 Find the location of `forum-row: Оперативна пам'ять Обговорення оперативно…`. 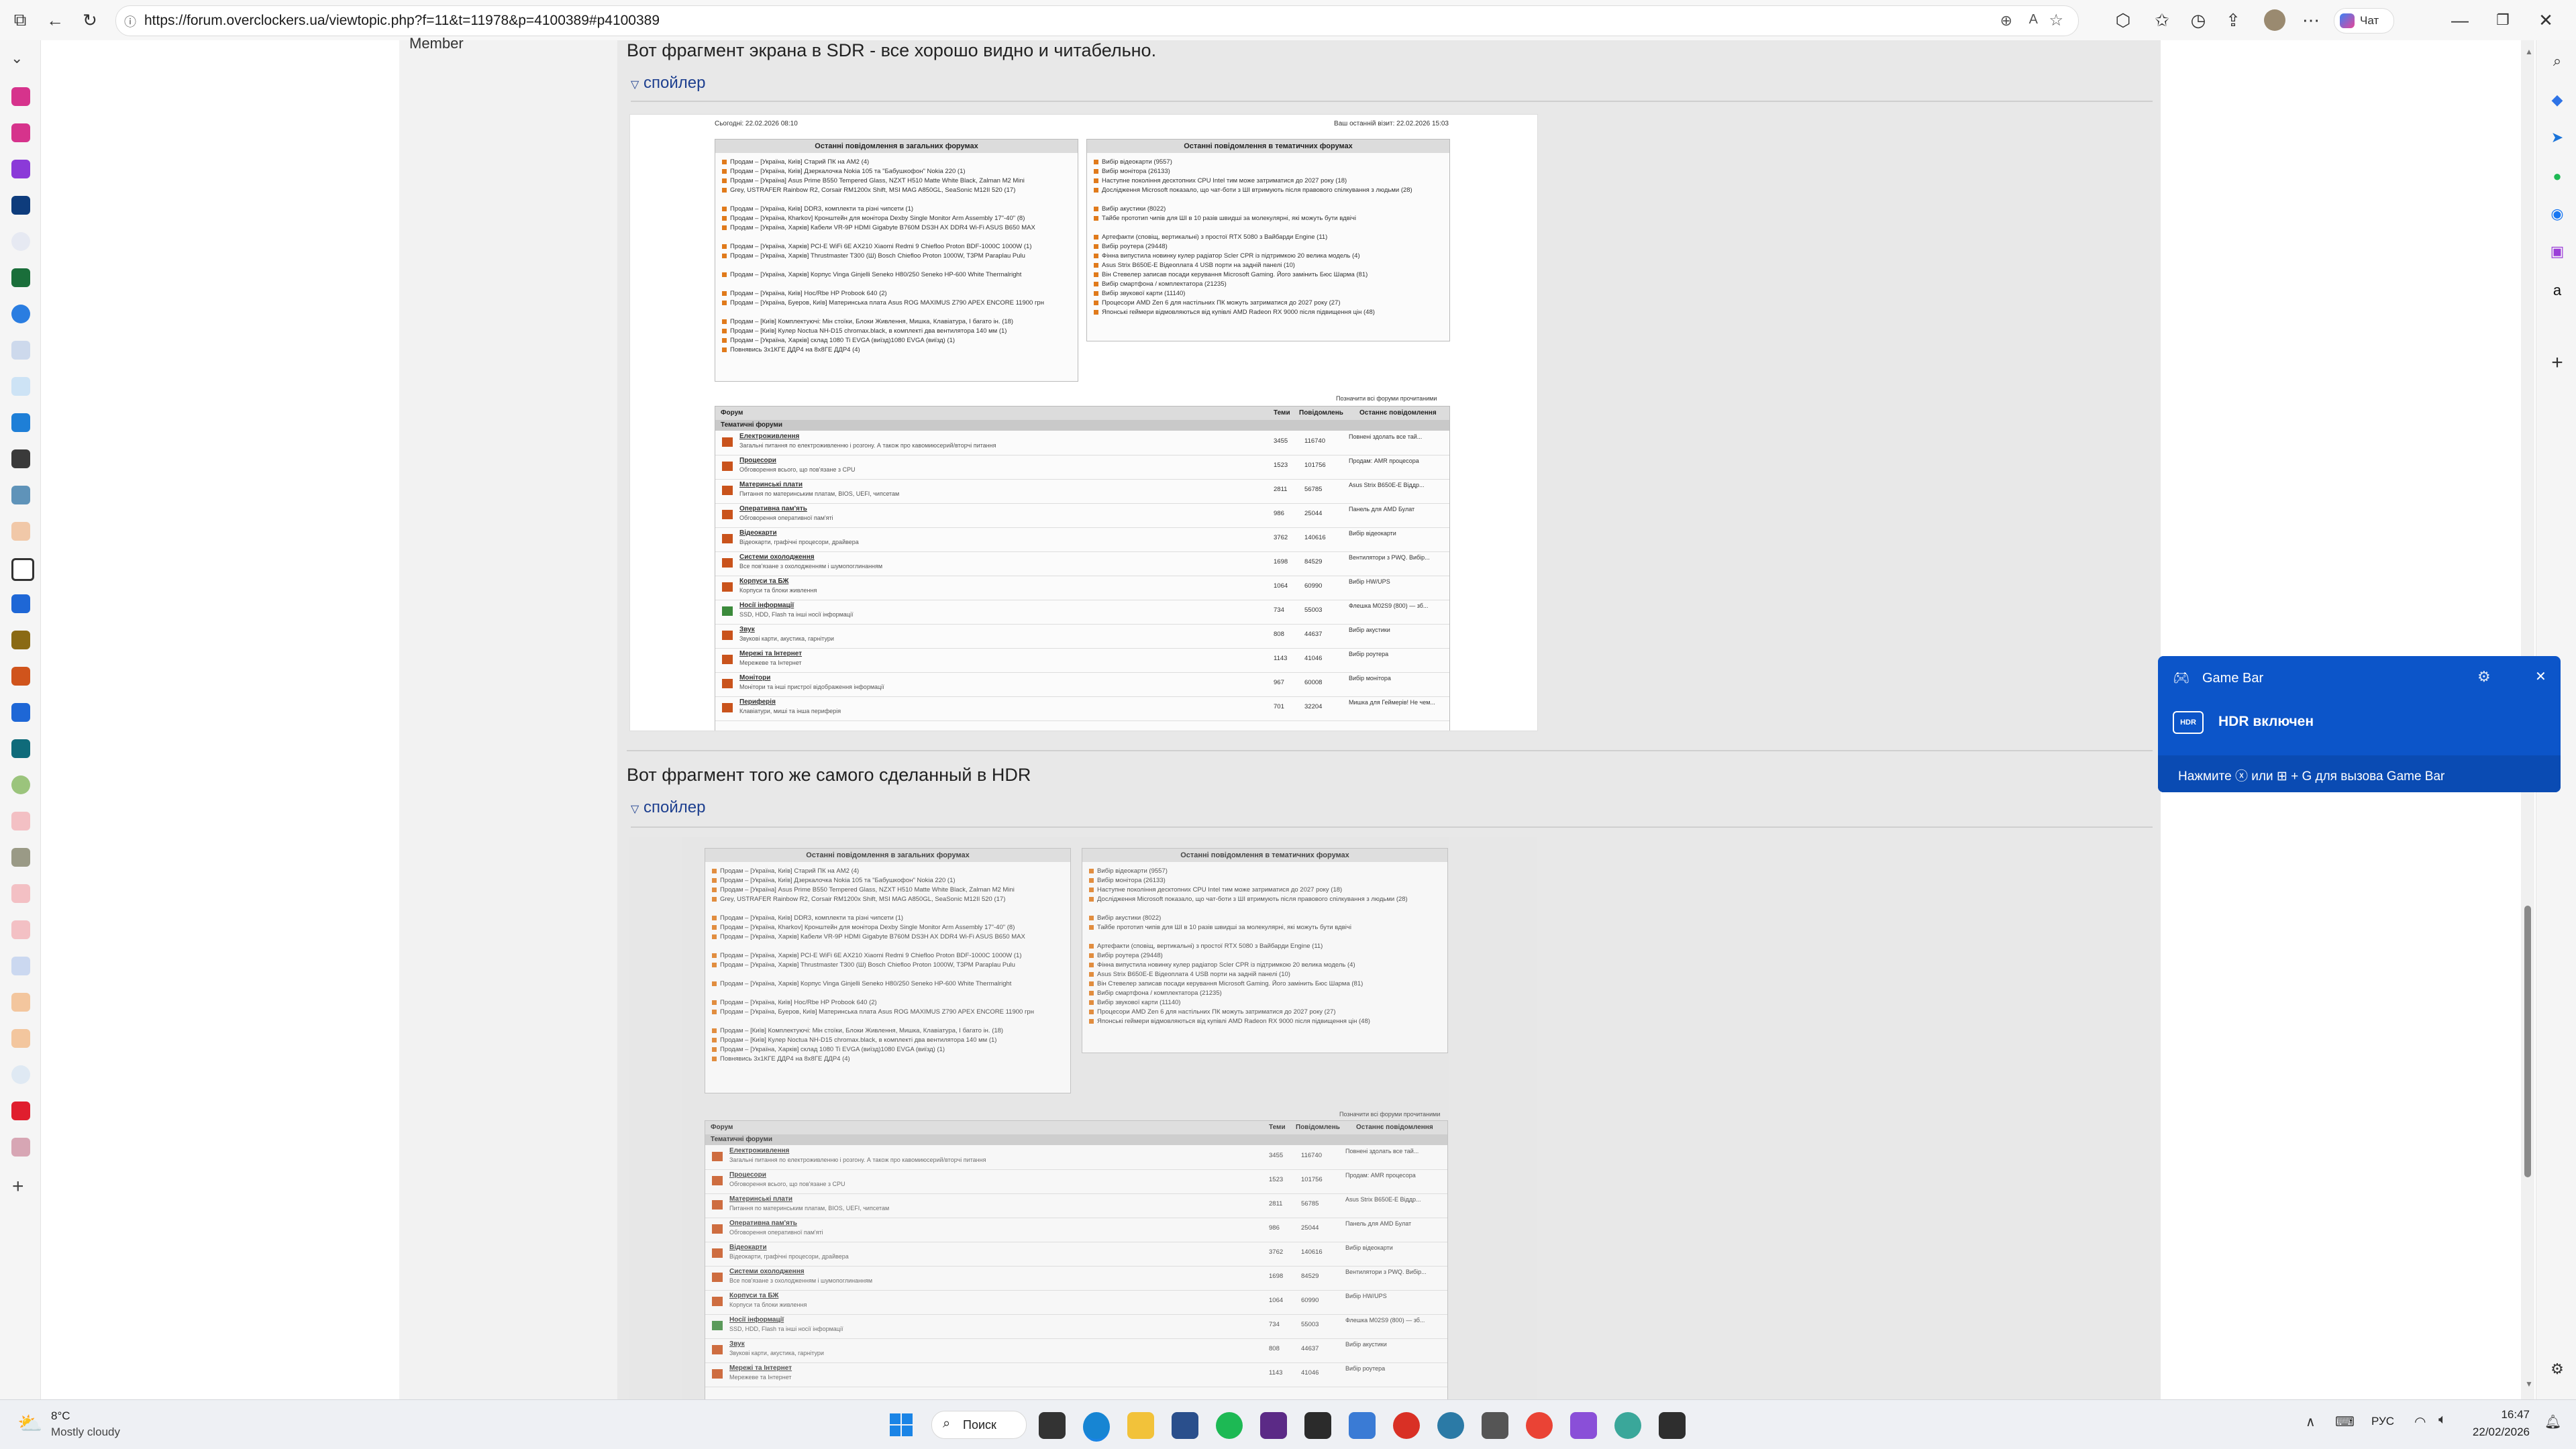

forum-row: Оперативна пам'ять Обговорення оперативно… is located at coordinates (1076, 1230).